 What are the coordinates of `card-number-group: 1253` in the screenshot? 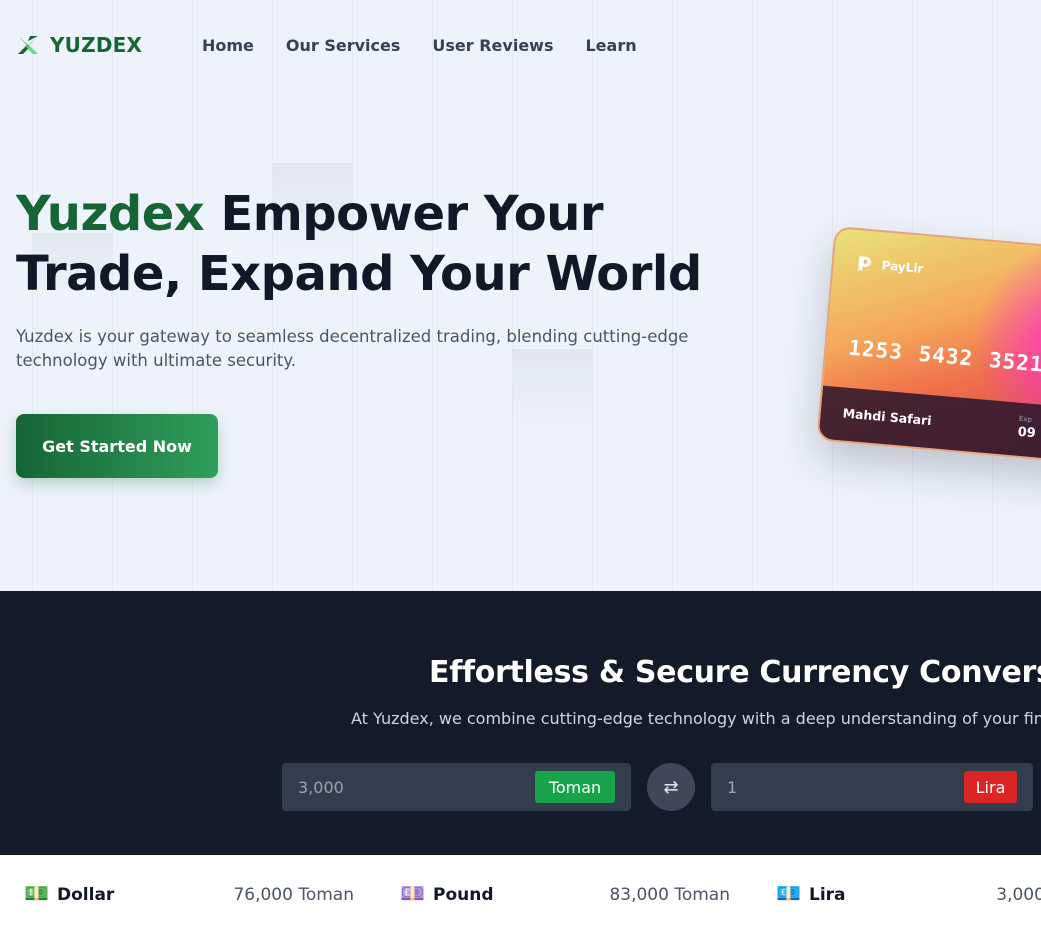 It's located at (875, 350).